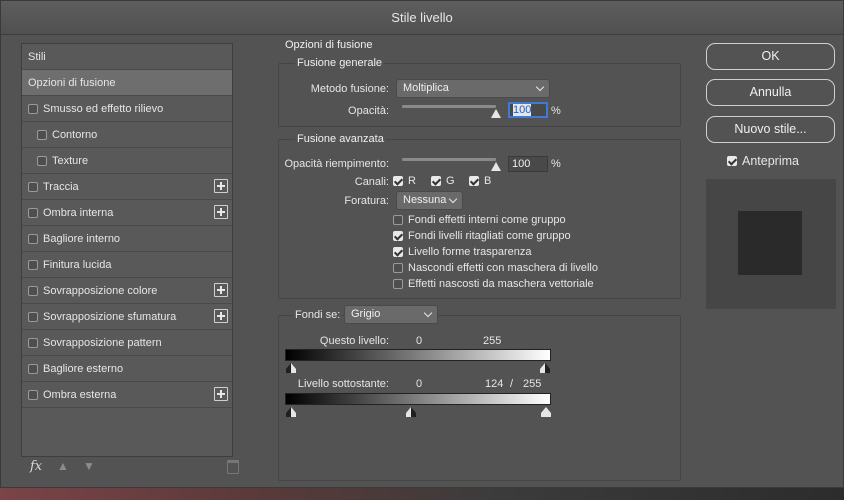 This screenshot has width=844, height=500. What do you see at coordinates (366, 201) in the screenshot?
I see `knockout-label: Foratura:` at bounding box center [366, 201].